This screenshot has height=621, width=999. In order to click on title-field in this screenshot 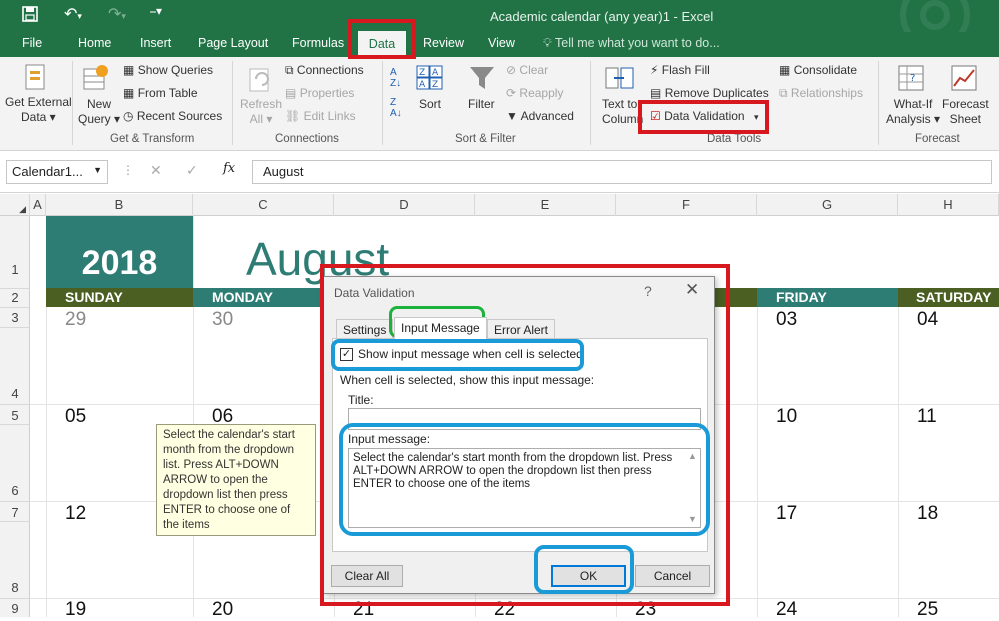, I will do `click(524, 419)`.